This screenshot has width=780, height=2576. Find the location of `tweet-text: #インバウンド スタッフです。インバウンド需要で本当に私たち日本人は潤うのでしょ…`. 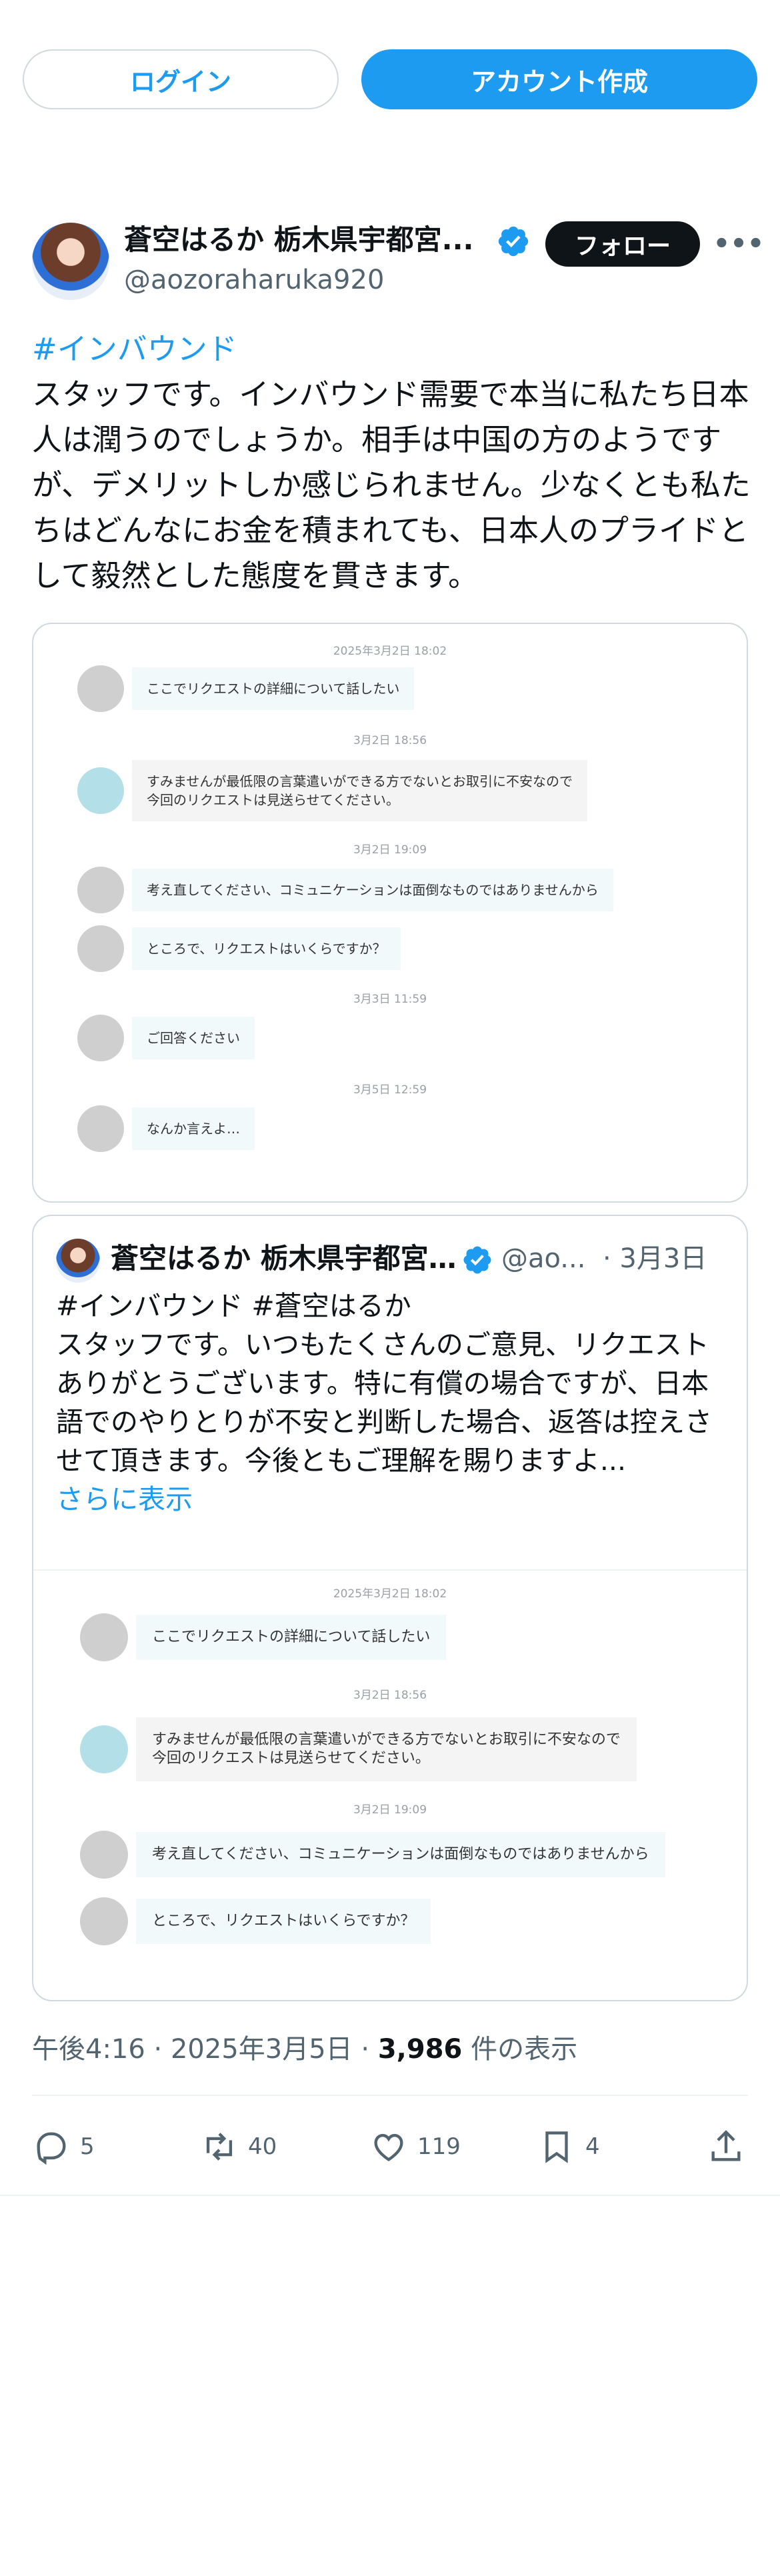

tweet-text: #インバウンド スタッフです。インバウンド需要で本当に私たち日本人は潤うのでしょ… is located at coordinates (392, 463).